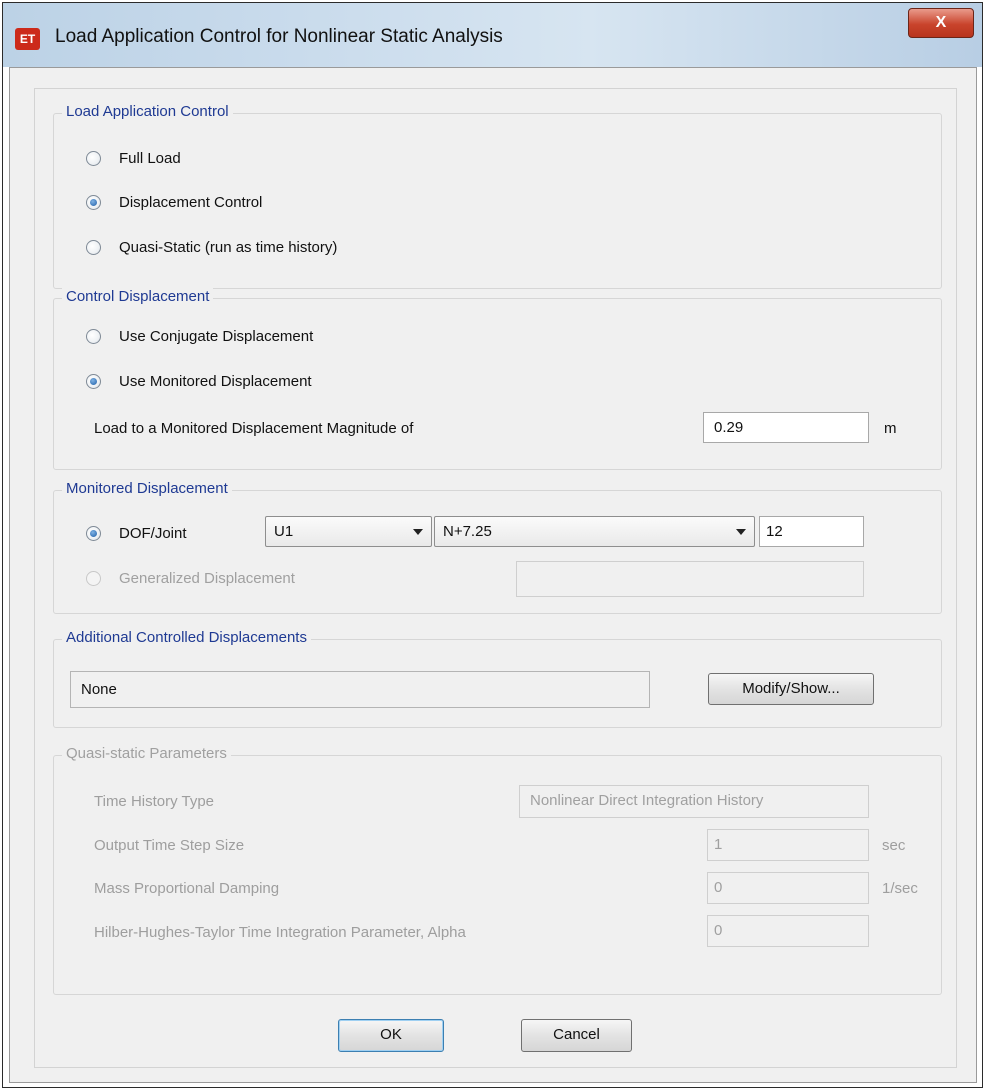 The height and width of the screenshot is (1090, 985). I want to click on ok-button: OK, so click(391, 1035).